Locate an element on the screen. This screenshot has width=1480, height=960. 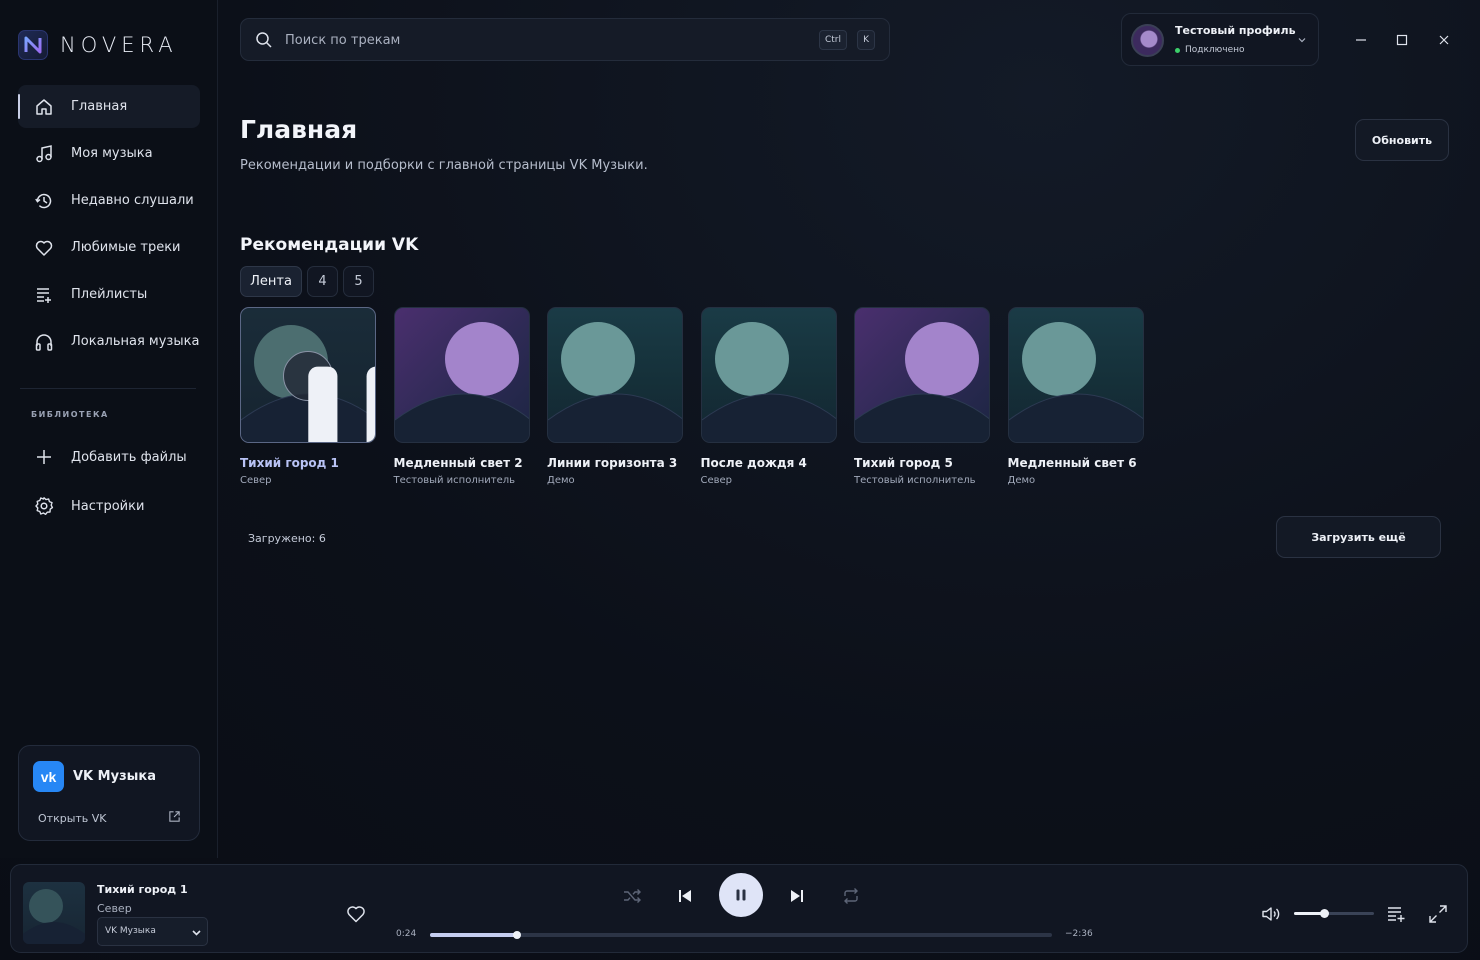
track-card: Тихий город 5 Тестовый исполнитель is located at coordinates (922, 396).